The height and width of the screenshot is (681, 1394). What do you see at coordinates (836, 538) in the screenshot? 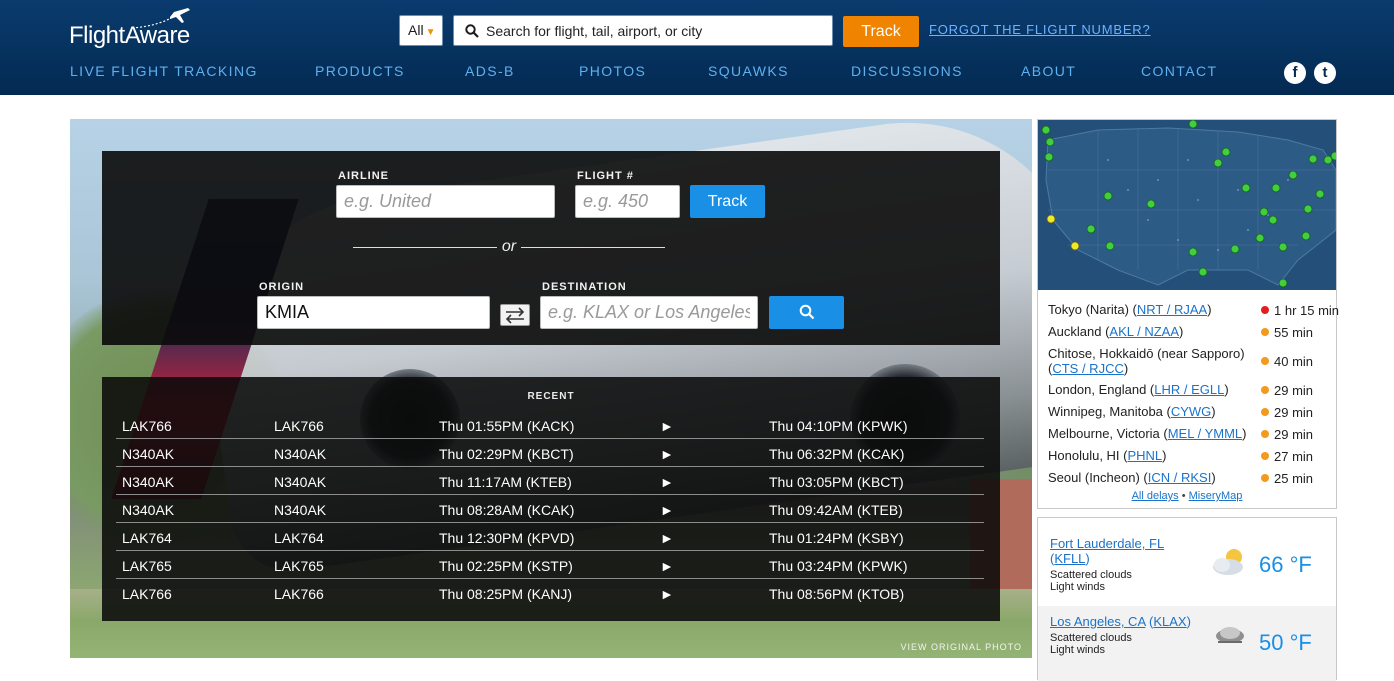
I see `recent-arrival: Thu 01:24PM (KSBY)` at bounding box center [836, 538].